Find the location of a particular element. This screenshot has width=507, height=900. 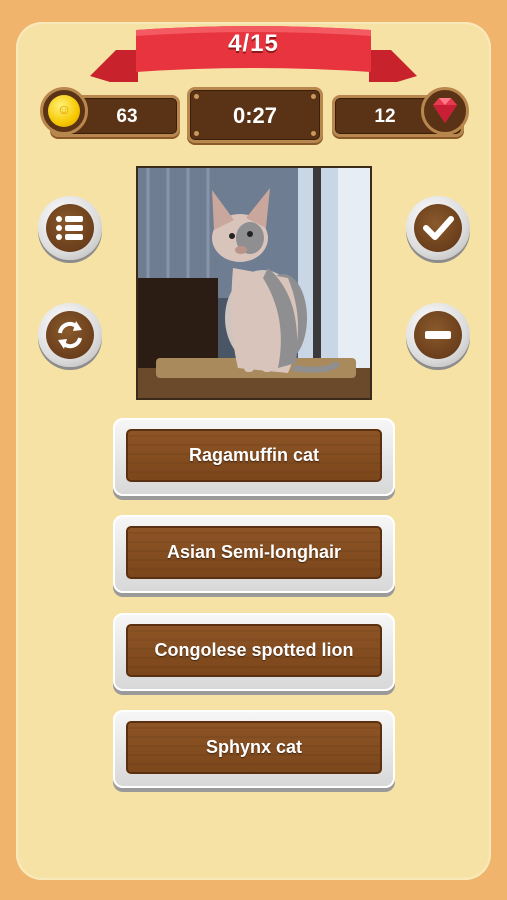

answer-button-2: Asian Semi-longhair is located at coordinates (254, 554).